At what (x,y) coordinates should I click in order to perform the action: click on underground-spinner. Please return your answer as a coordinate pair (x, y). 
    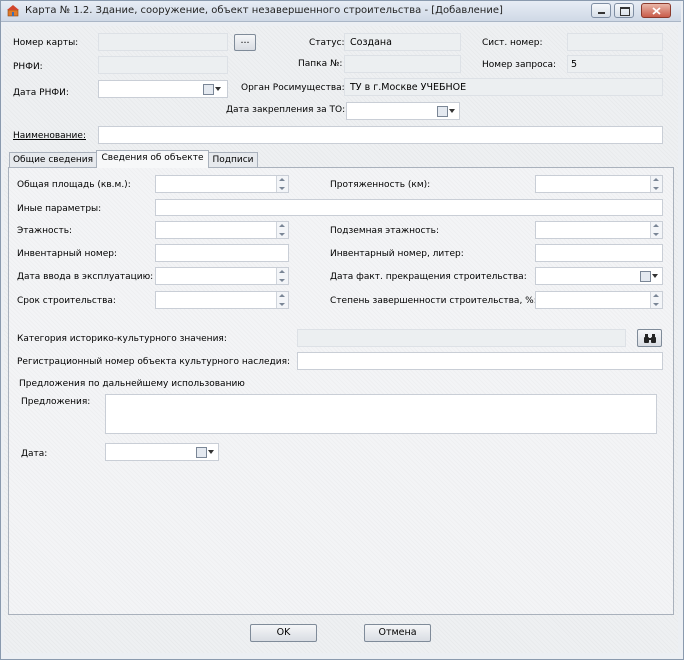
    Looking at the image, I should click on (599, 230).